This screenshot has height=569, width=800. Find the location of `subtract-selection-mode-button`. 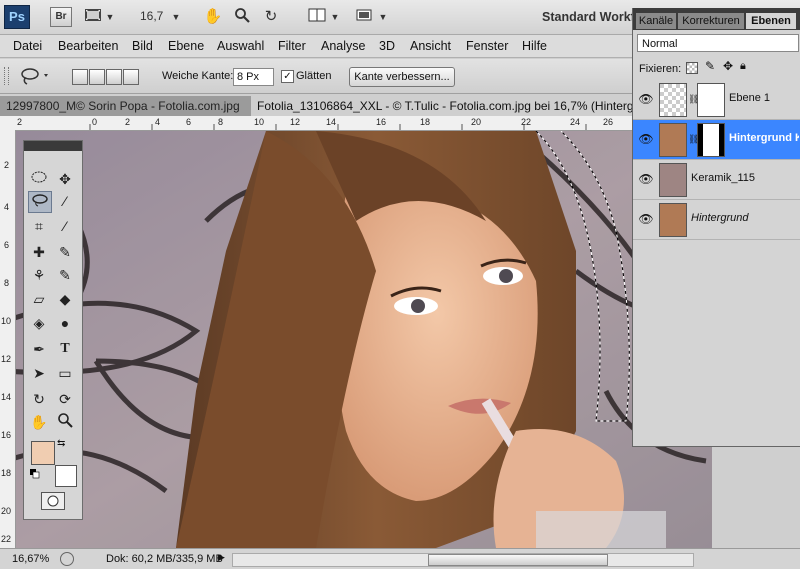

subtract-selection-mode-button is located at coordinates (114, 77).